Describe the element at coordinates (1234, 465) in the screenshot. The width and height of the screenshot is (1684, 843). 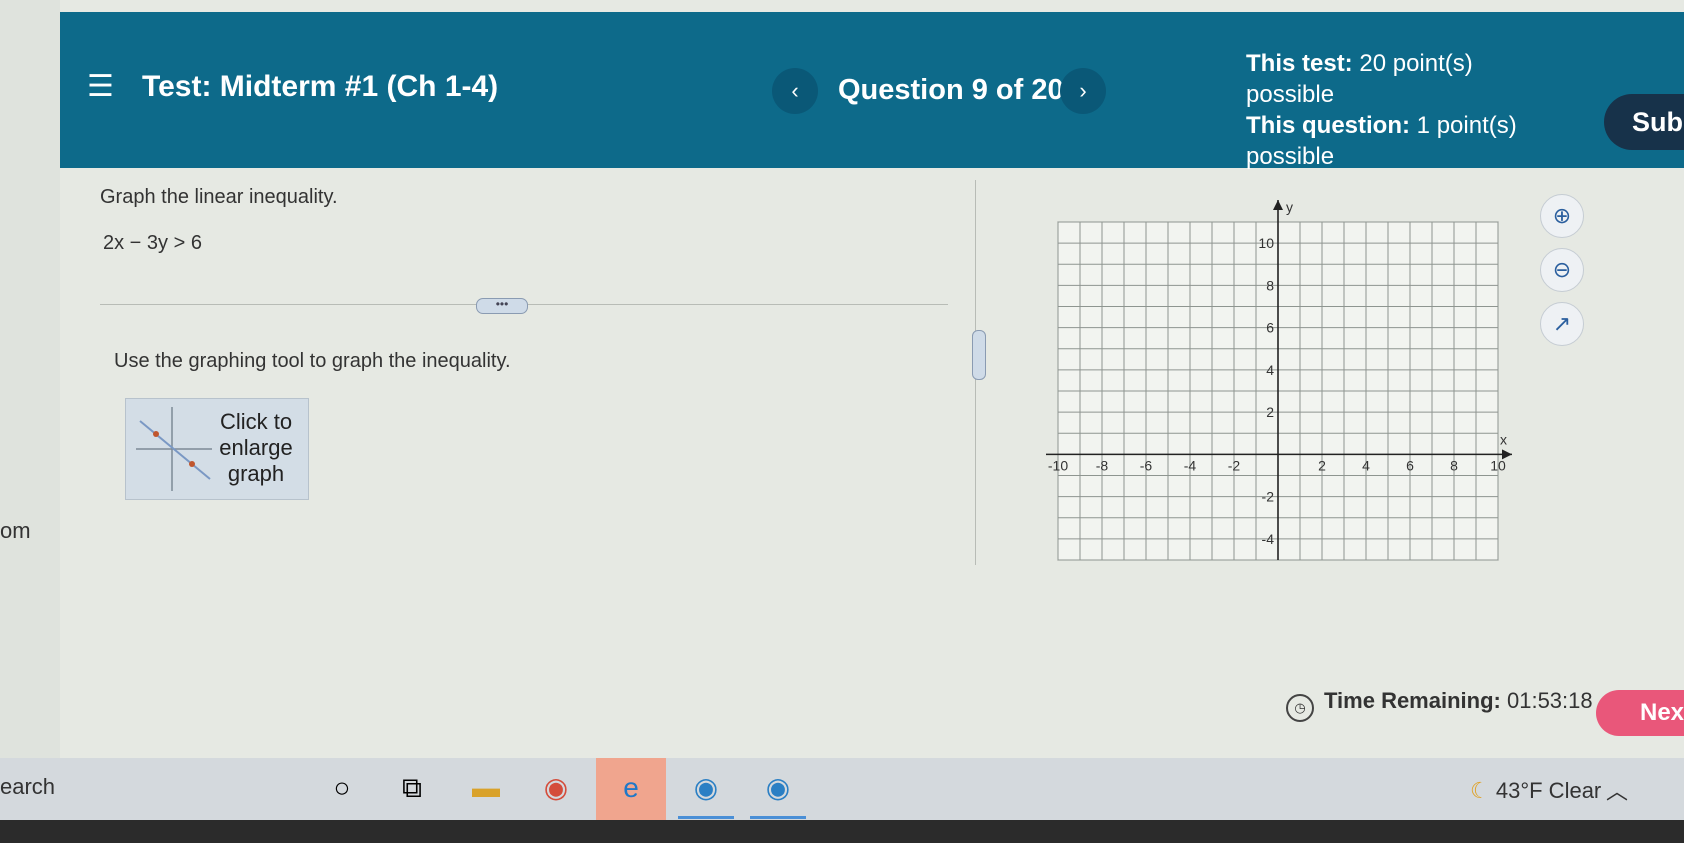
I see `x-tick-label: -2` at that location.